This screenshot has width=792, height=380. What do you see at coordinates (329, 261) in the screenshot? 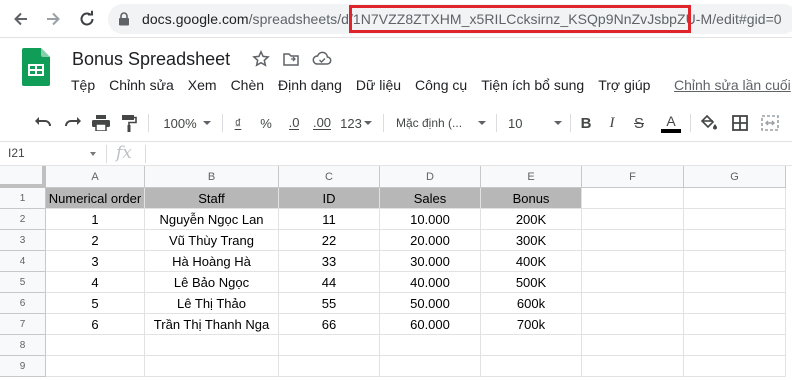
I see `table-cell: 33` at bounding box center [329, 261].